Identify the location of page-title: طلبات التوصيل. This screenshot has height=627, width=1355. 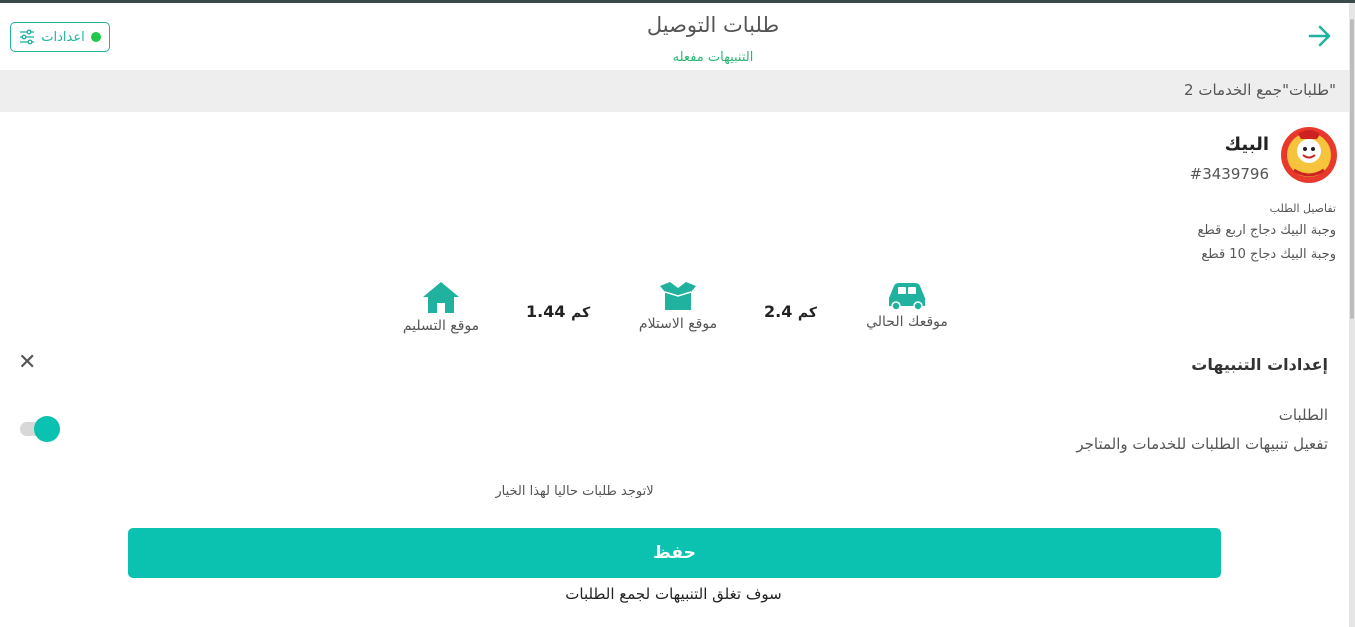
(713, 25).